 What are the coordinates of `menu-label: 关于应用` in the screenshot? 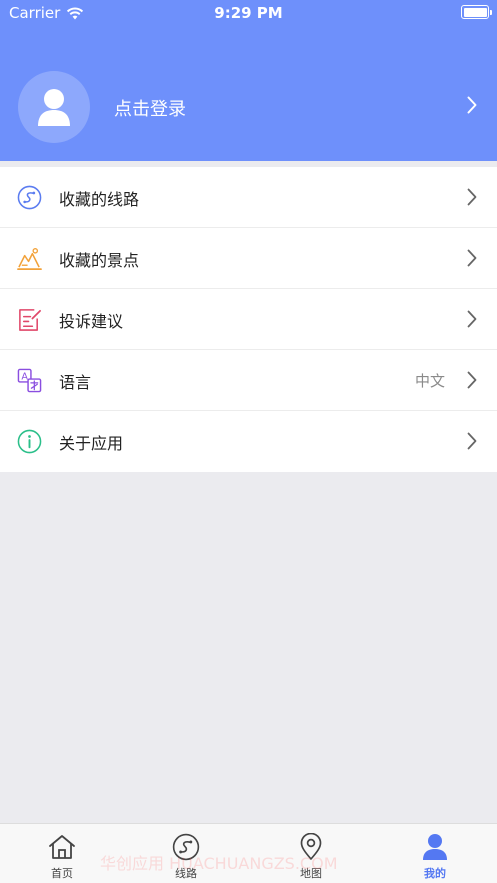 It's located at (91, 443).